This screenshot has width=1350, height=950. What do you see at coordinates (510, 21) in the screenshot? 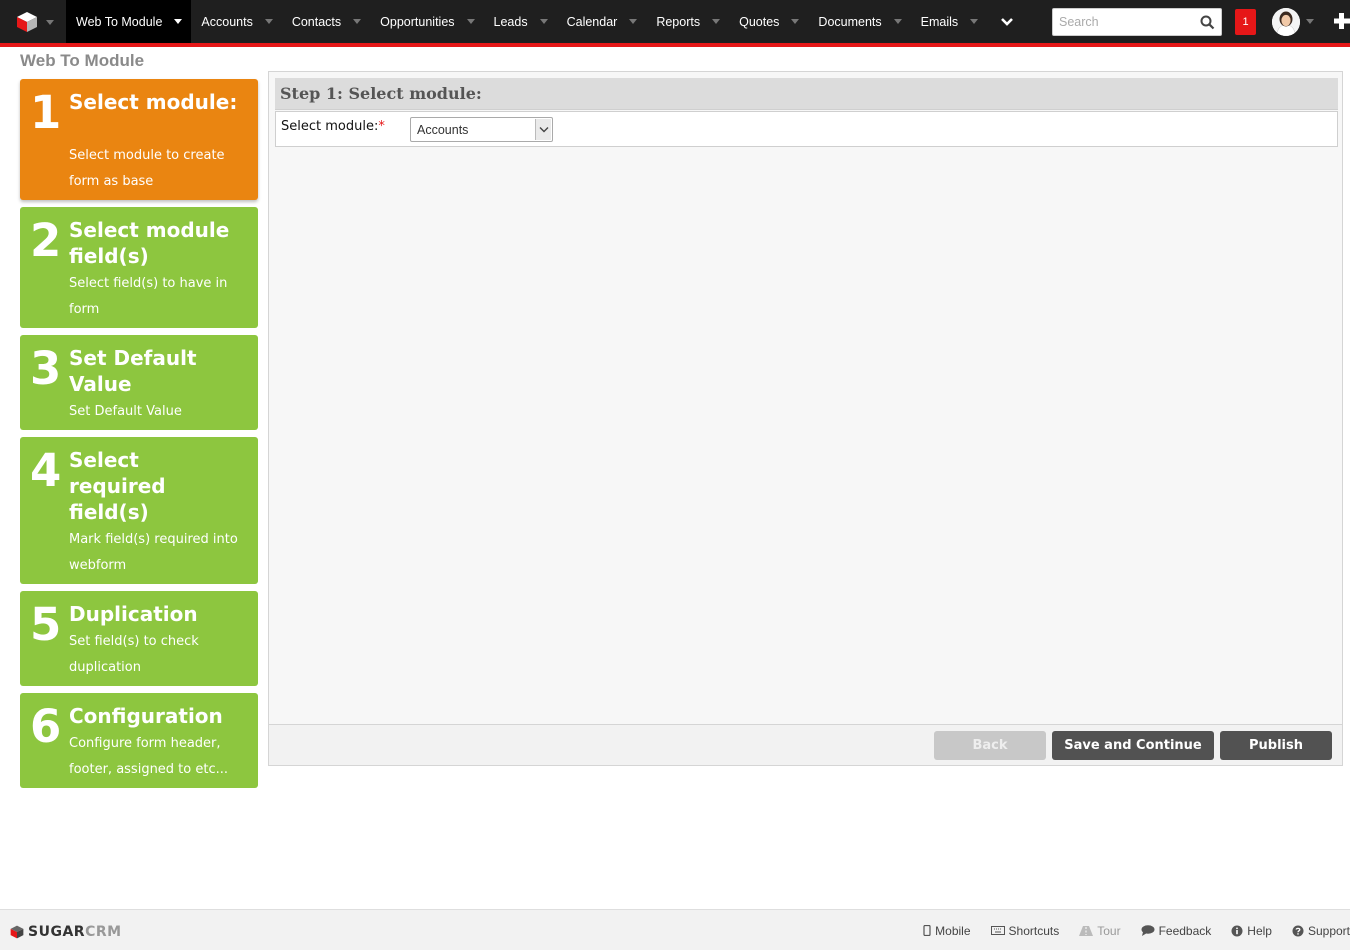
I see `nav-item-label: Leads` at bounding box center [510, 21].